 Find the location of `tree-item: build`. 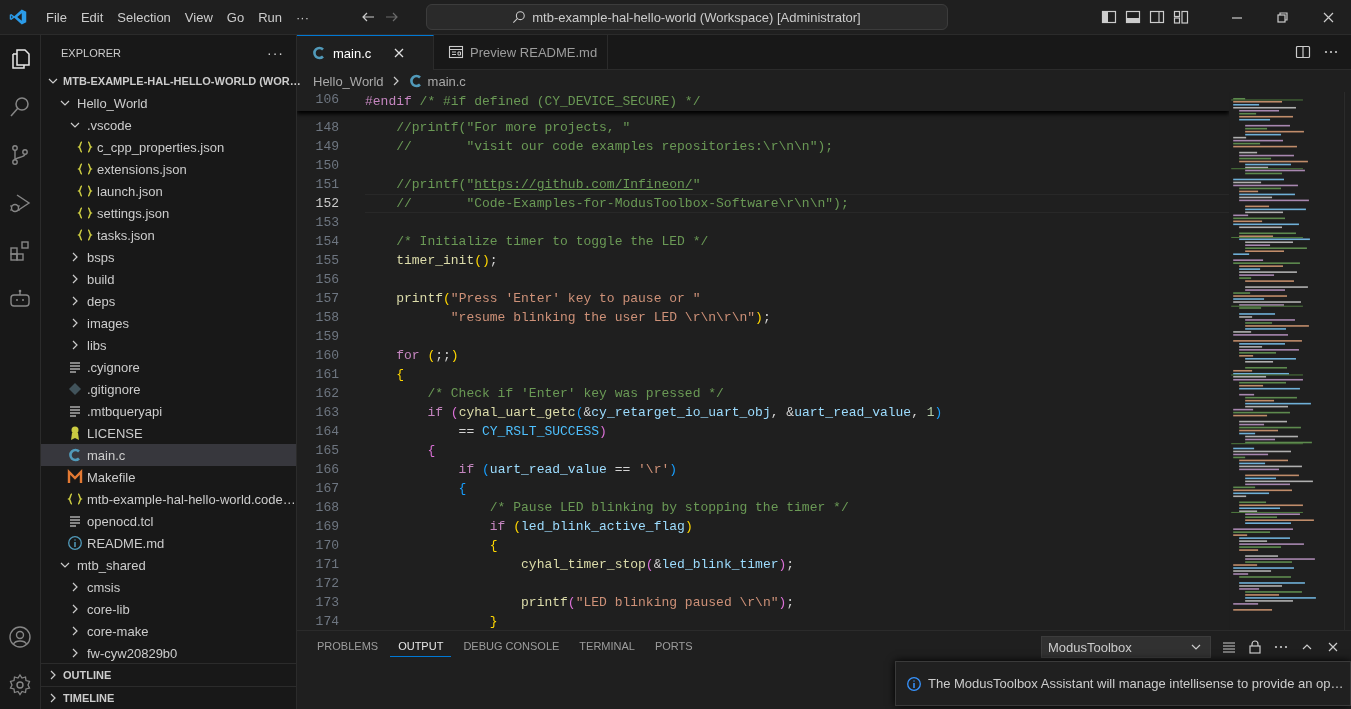

tree-item: build is located at coordinates (168, 279).